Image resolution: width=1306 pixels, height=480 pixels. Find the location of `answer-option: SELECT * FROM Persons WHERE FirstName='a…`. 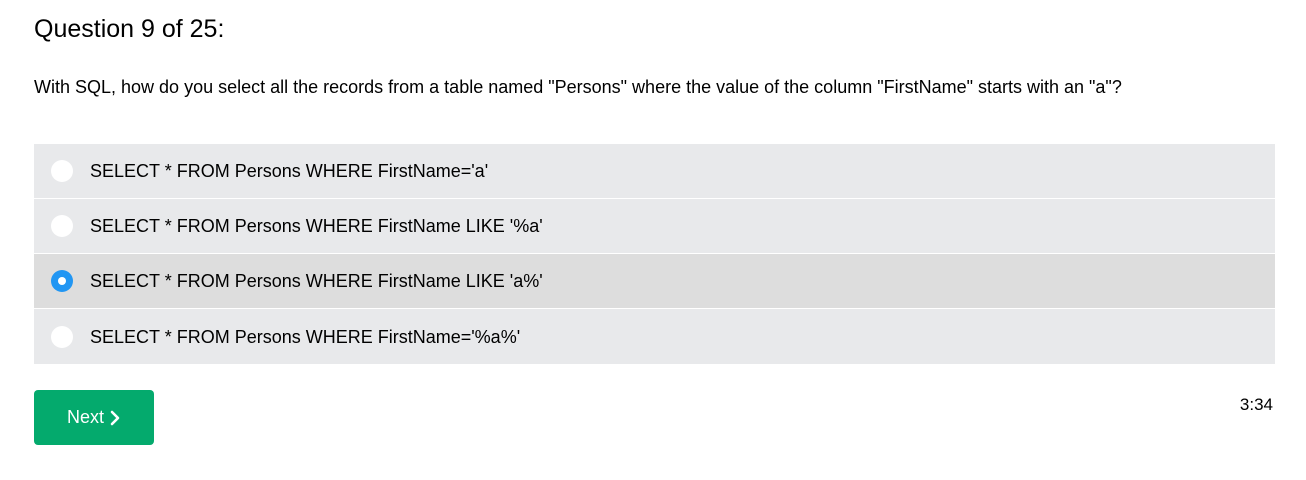

answer-option: SELECT * FROM Persons WHERE FirstName='a… is located at coordinates (654, 171).